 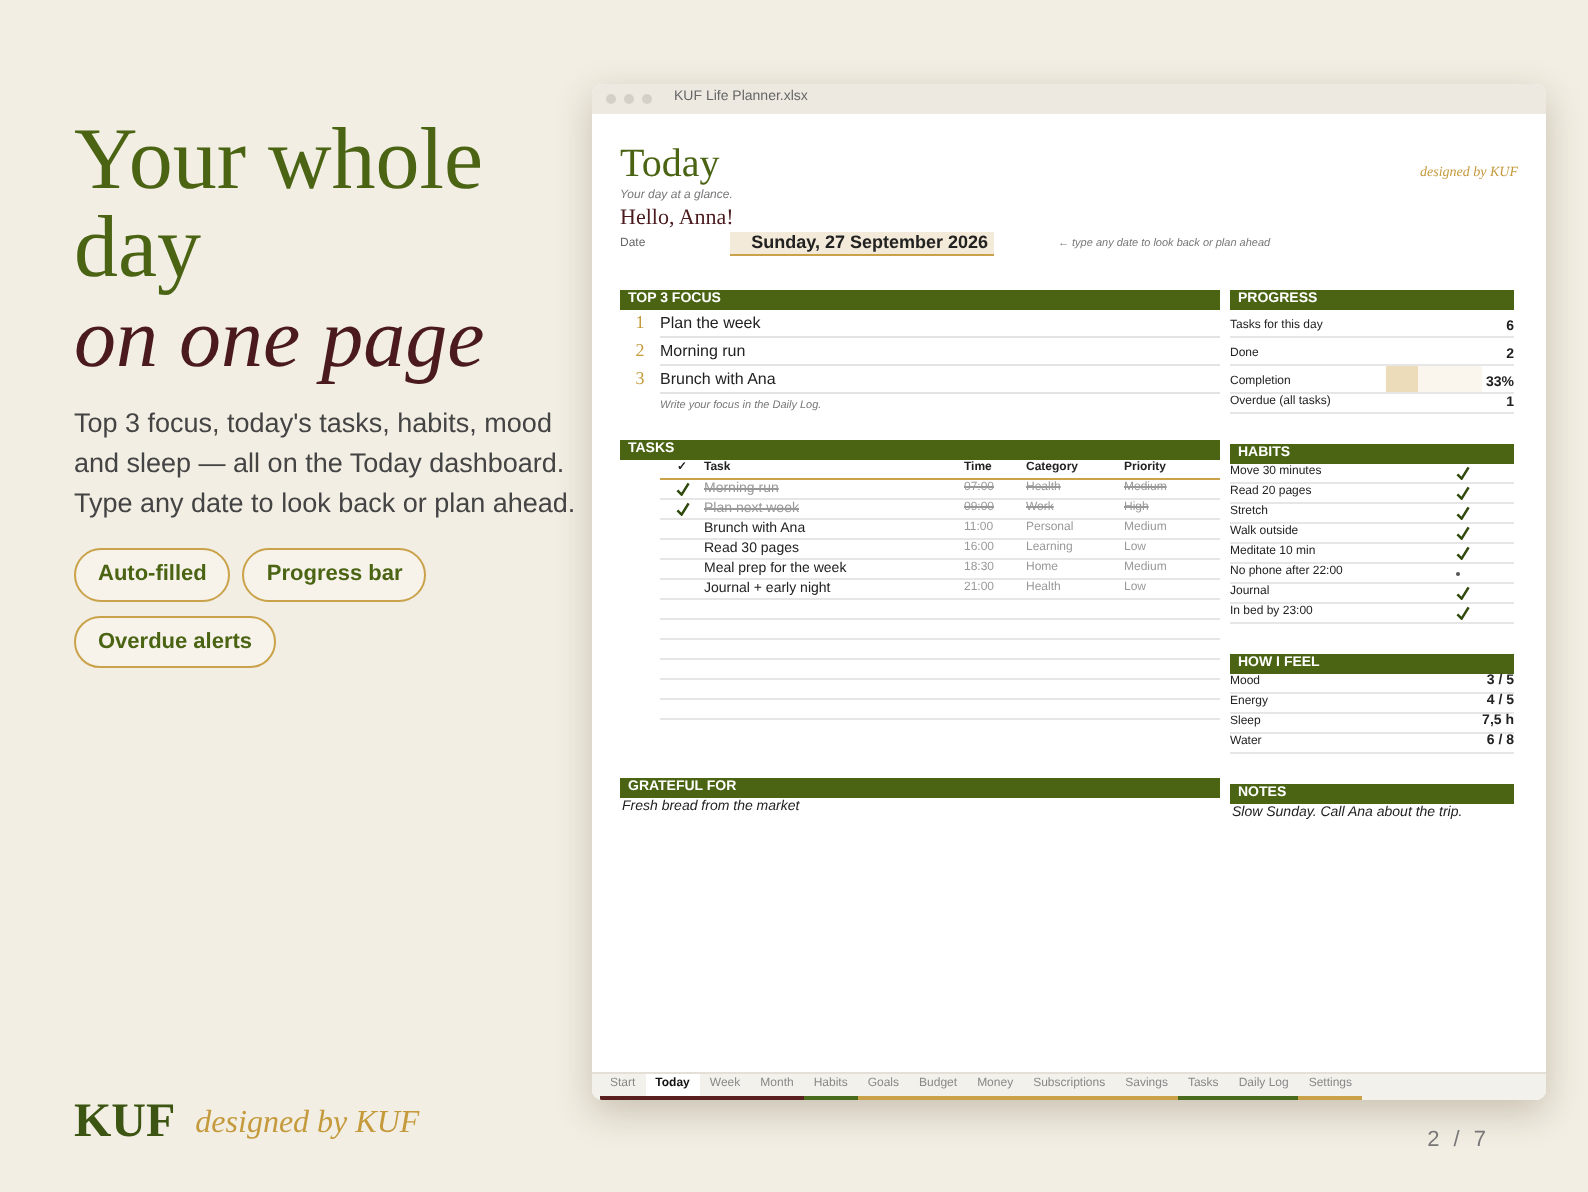 What do you see at coordinates (125, 1122) in the screenshot?
I see `logo: KUF` at bounding box center [125, 1122].